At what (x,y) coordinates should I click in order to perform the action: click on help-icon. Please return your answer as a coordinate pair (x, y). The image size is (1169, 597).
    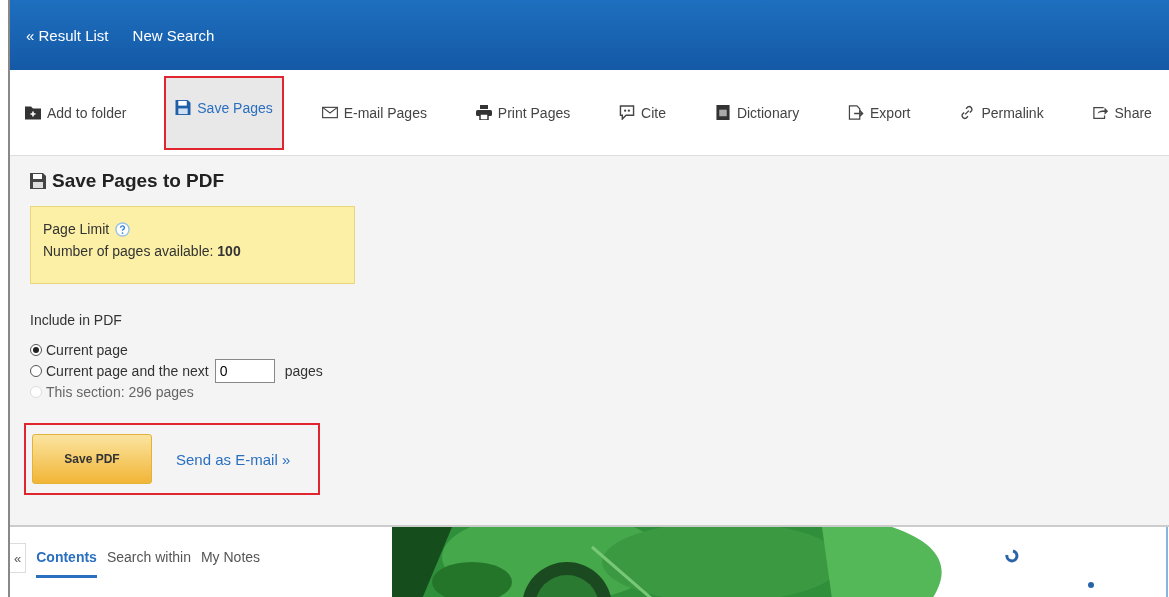
    Looking at the image, I should click on (123, 229).